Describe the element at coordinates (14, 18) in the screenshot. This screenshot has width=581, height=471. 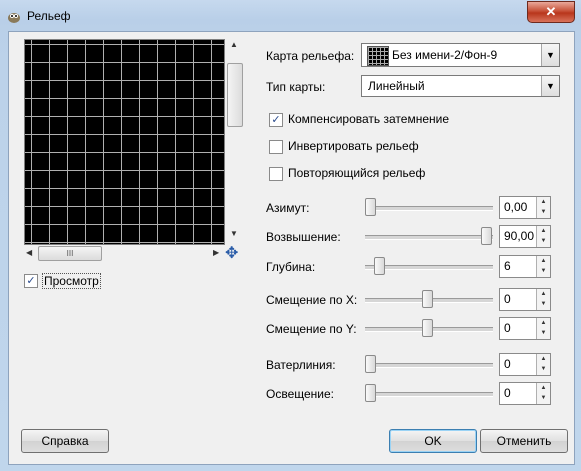
I see `gimp-app-icon` at that location.